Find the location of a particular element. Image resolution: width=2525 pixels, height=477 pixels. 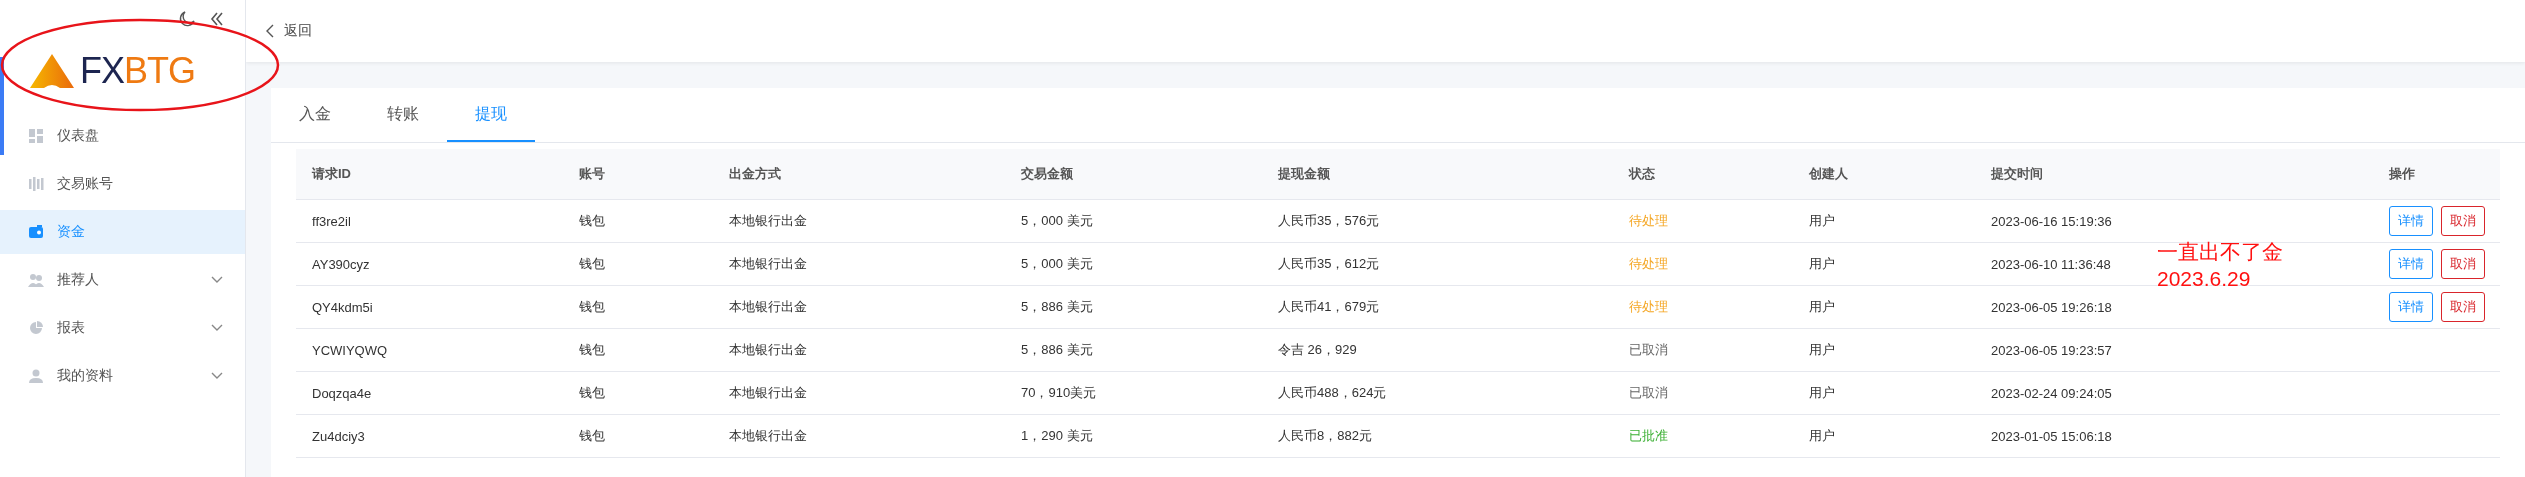

sidebar-item: 交易账号 is located at coordinates (122, 184).